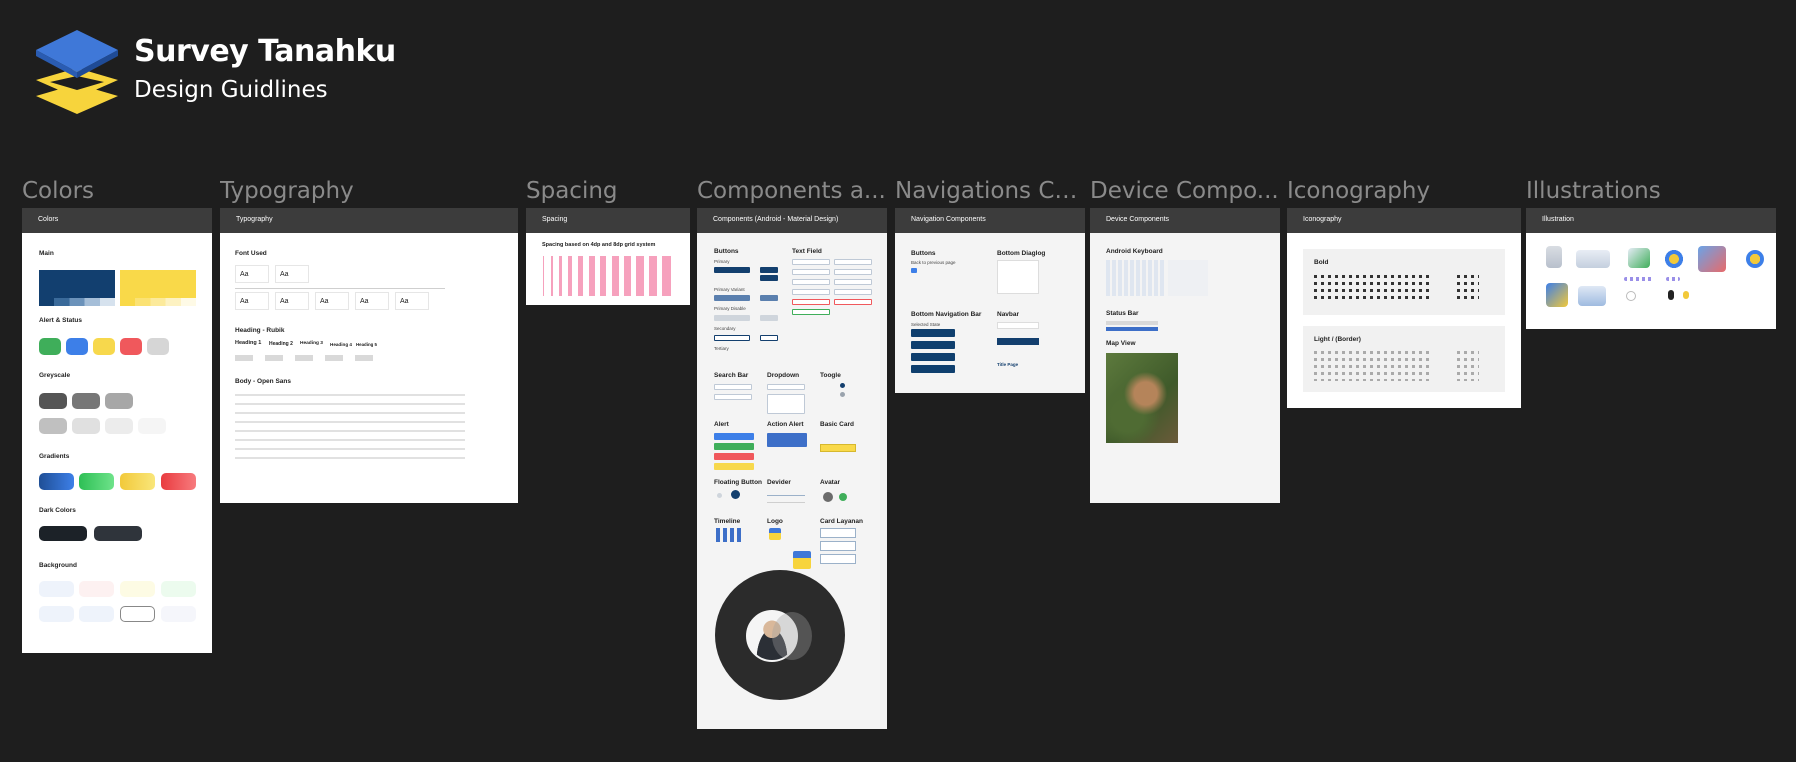  What do you see at coordinates (1021, 253) in the screenshot?
I see `label-bottom-dialog: Bottom Diaglog` at bounding box center [1021, 253].